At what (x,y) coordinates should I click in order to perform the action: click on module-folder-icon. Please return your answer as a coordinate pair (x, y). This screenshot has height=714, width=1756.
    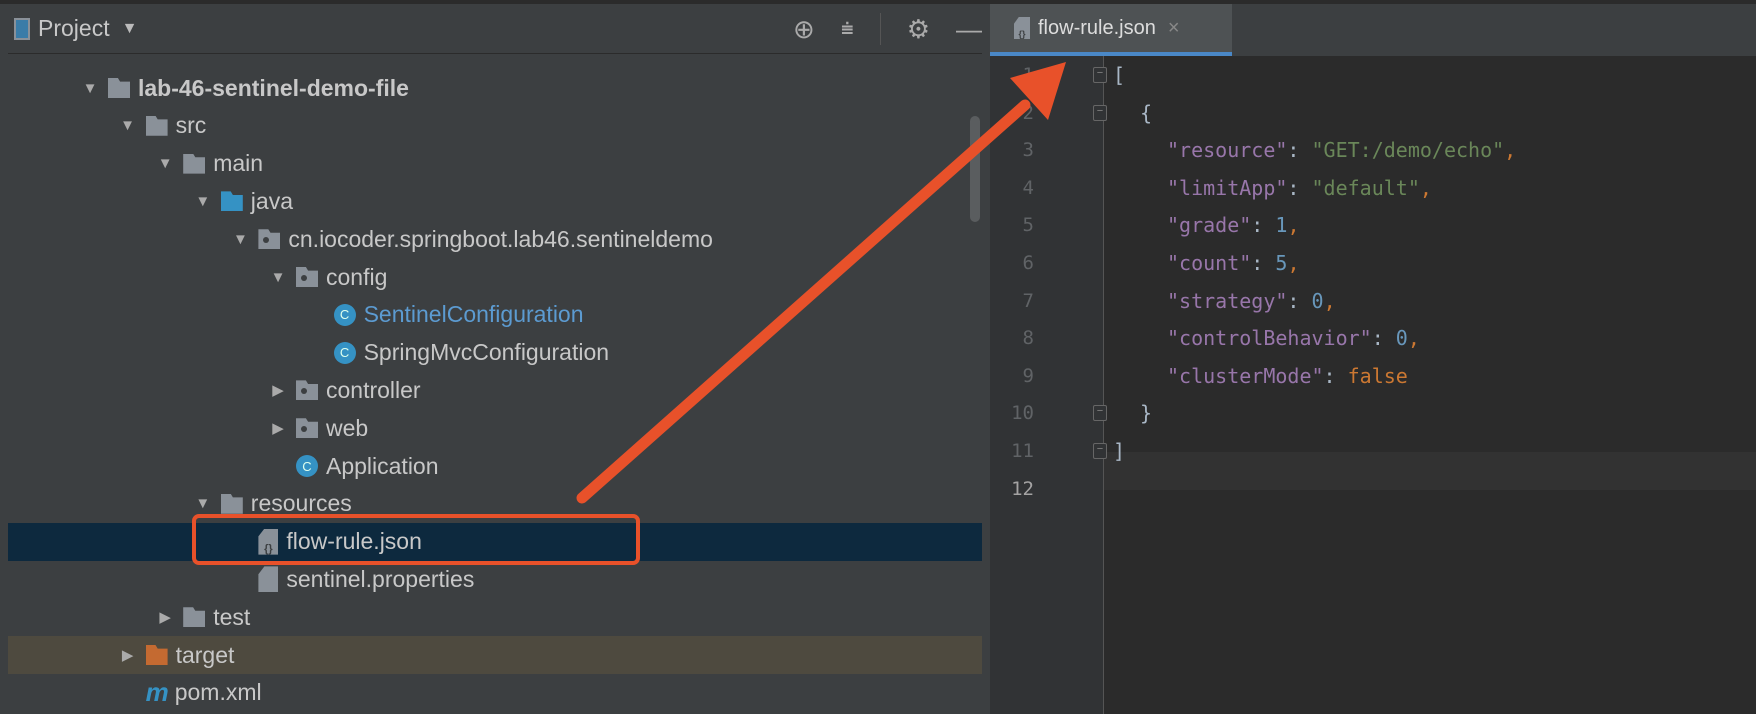
    Looking at the image, I should click on (119, 88).